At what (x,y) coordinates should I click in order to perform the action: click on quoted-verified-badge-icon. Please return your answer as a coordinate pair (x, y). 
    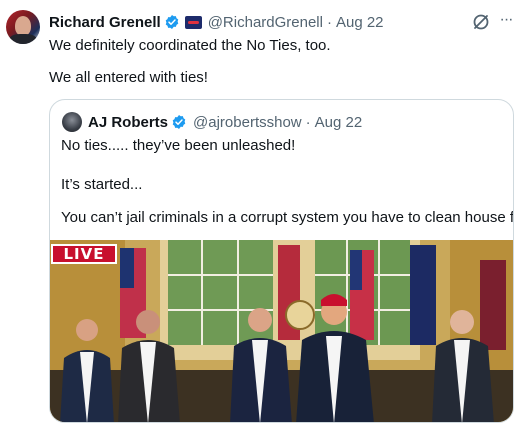
    Looking at the image, I should click on (179, 122).